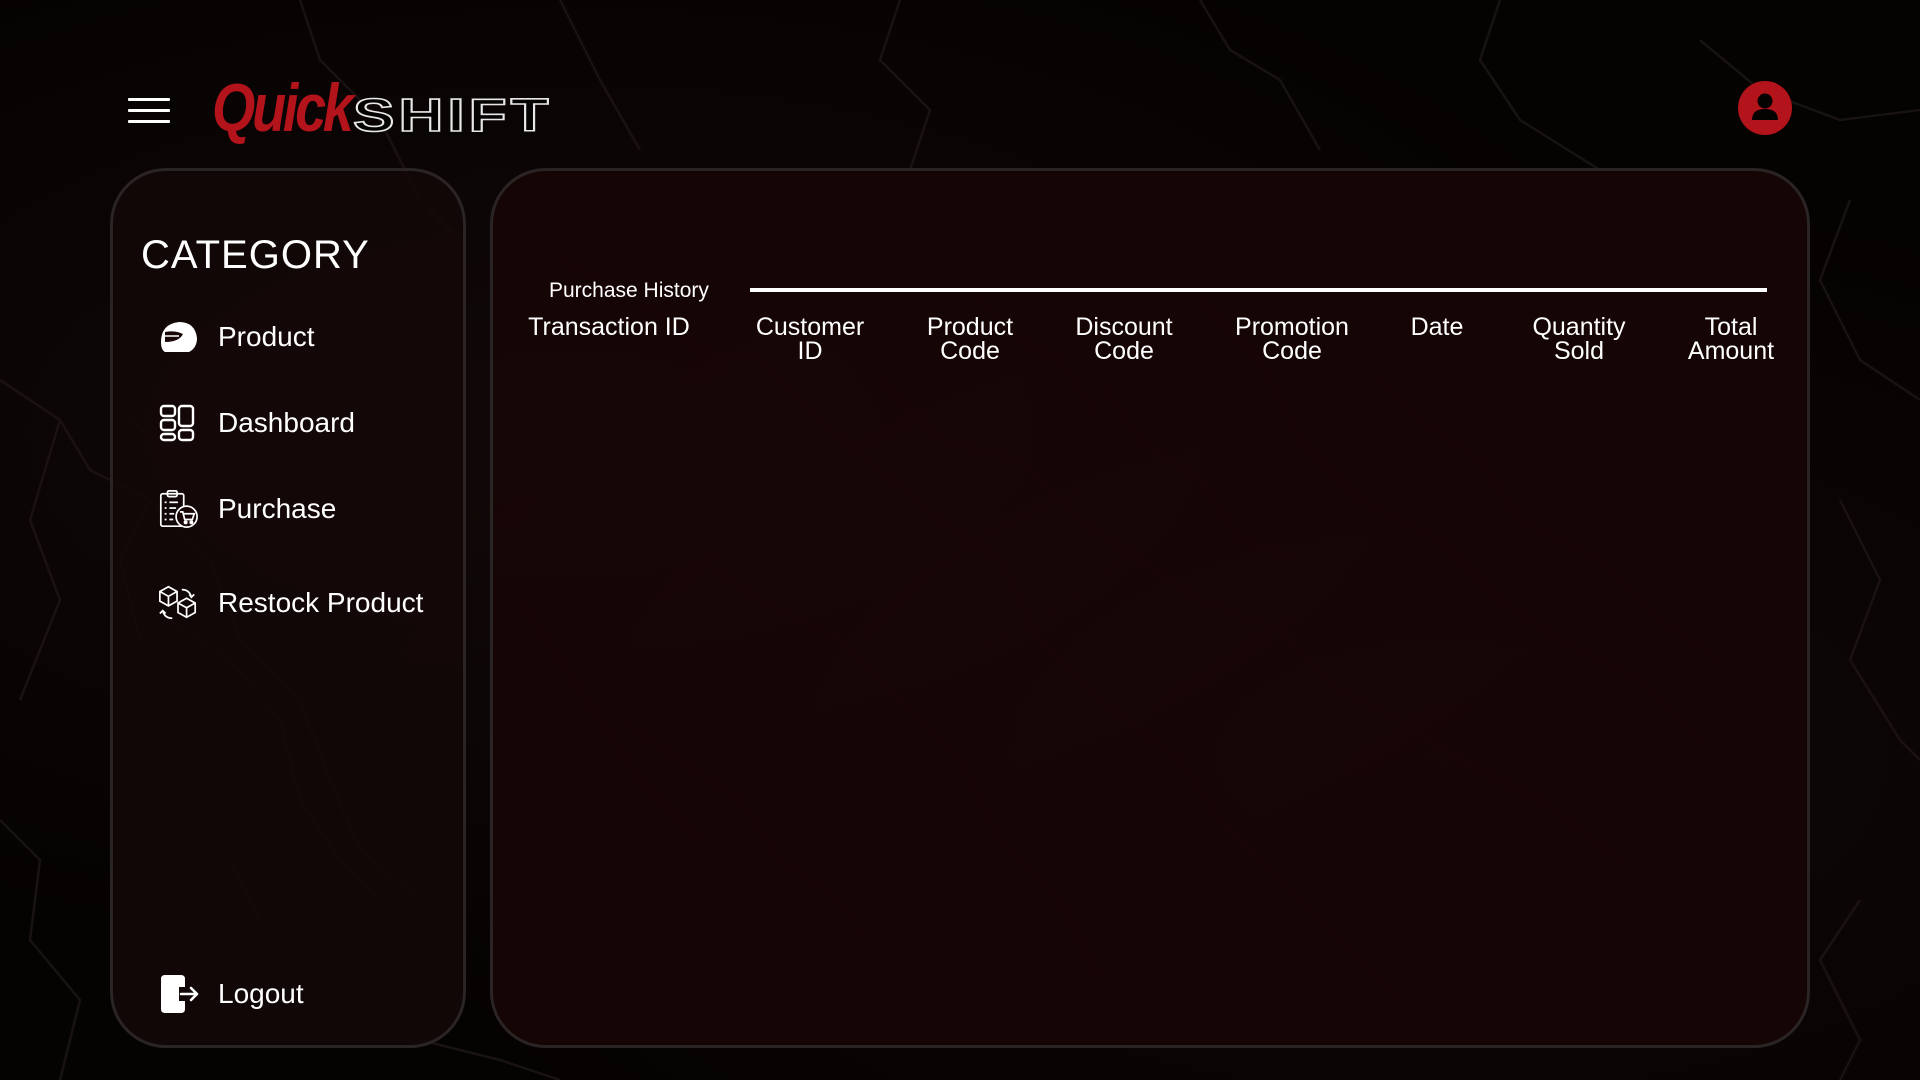 The height and width of the screenshot is (1080, 1920). I want to click on column-header-customer-id: Customer ID, so click(810, 339).